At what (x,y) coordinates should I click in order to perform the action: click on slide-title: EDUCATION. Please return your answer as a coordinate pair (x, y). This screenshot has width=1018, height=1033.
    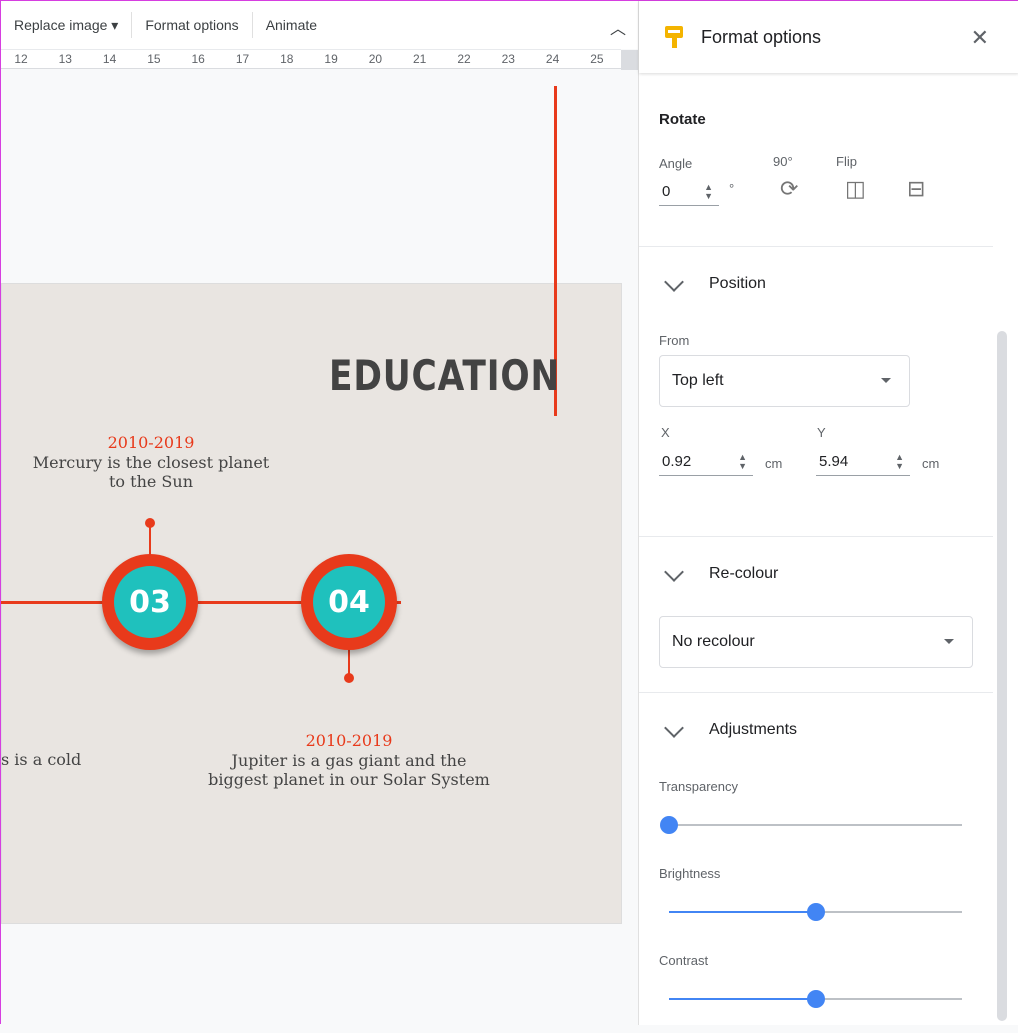
    Looking at the image, I should click on (444, 375).